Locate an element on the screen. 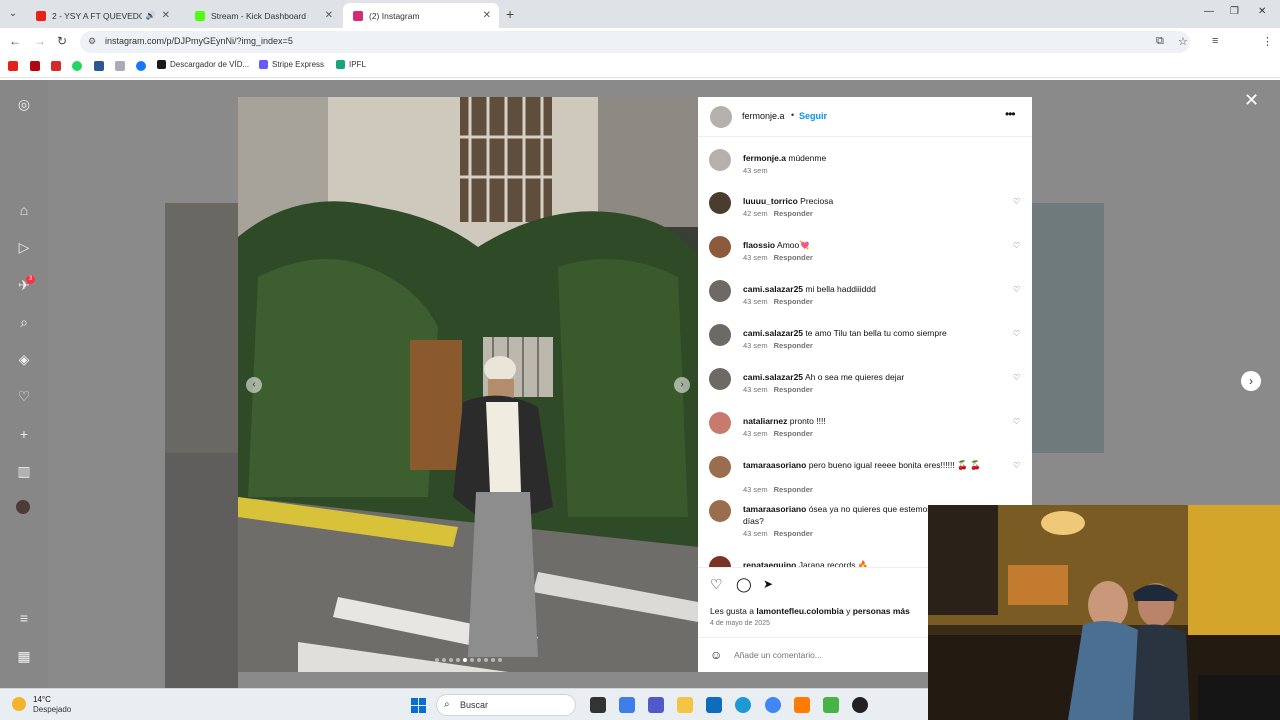 Image resolution: width=1280 pixels, height=720 pixels. back-button: ← is located at coordinates (15, 41).